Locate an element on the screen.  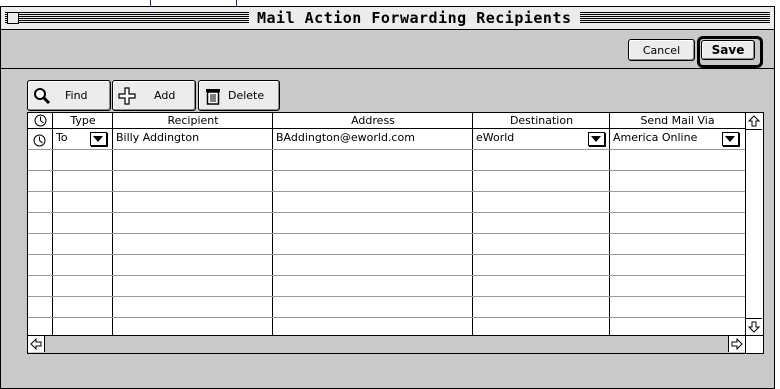
col-header-icon is located at coordinates (41, 121).